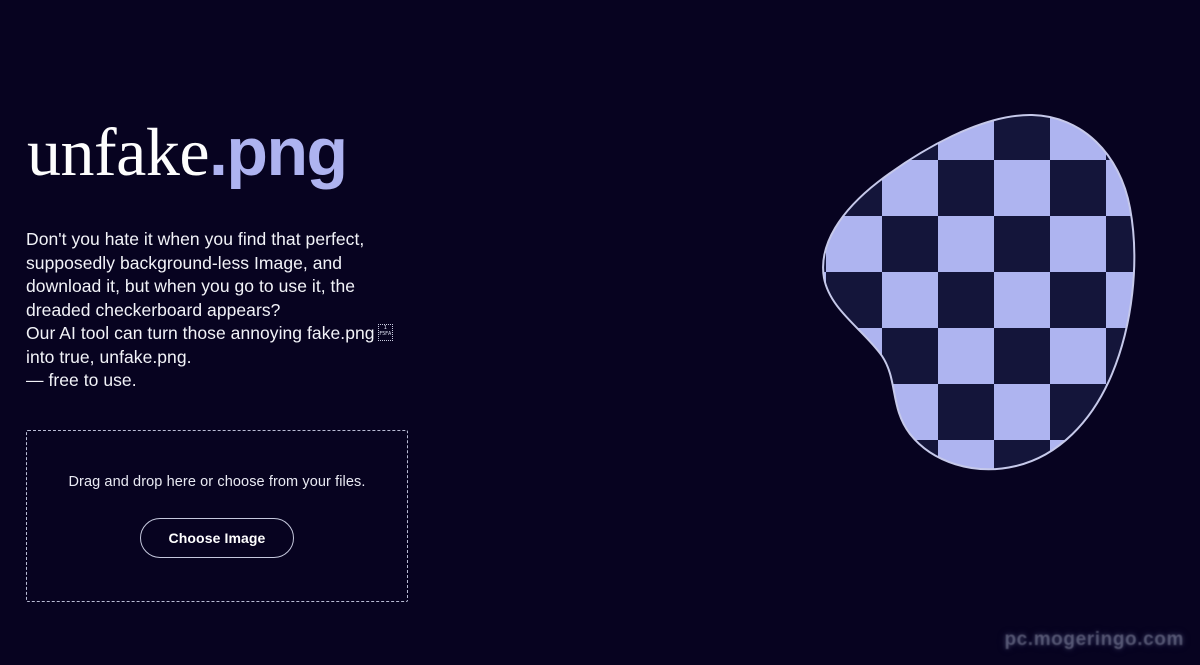 This screenshot has height=665, width=1200. I want to click on missing-glyph-bottom: F5FA, so click(385, 334).